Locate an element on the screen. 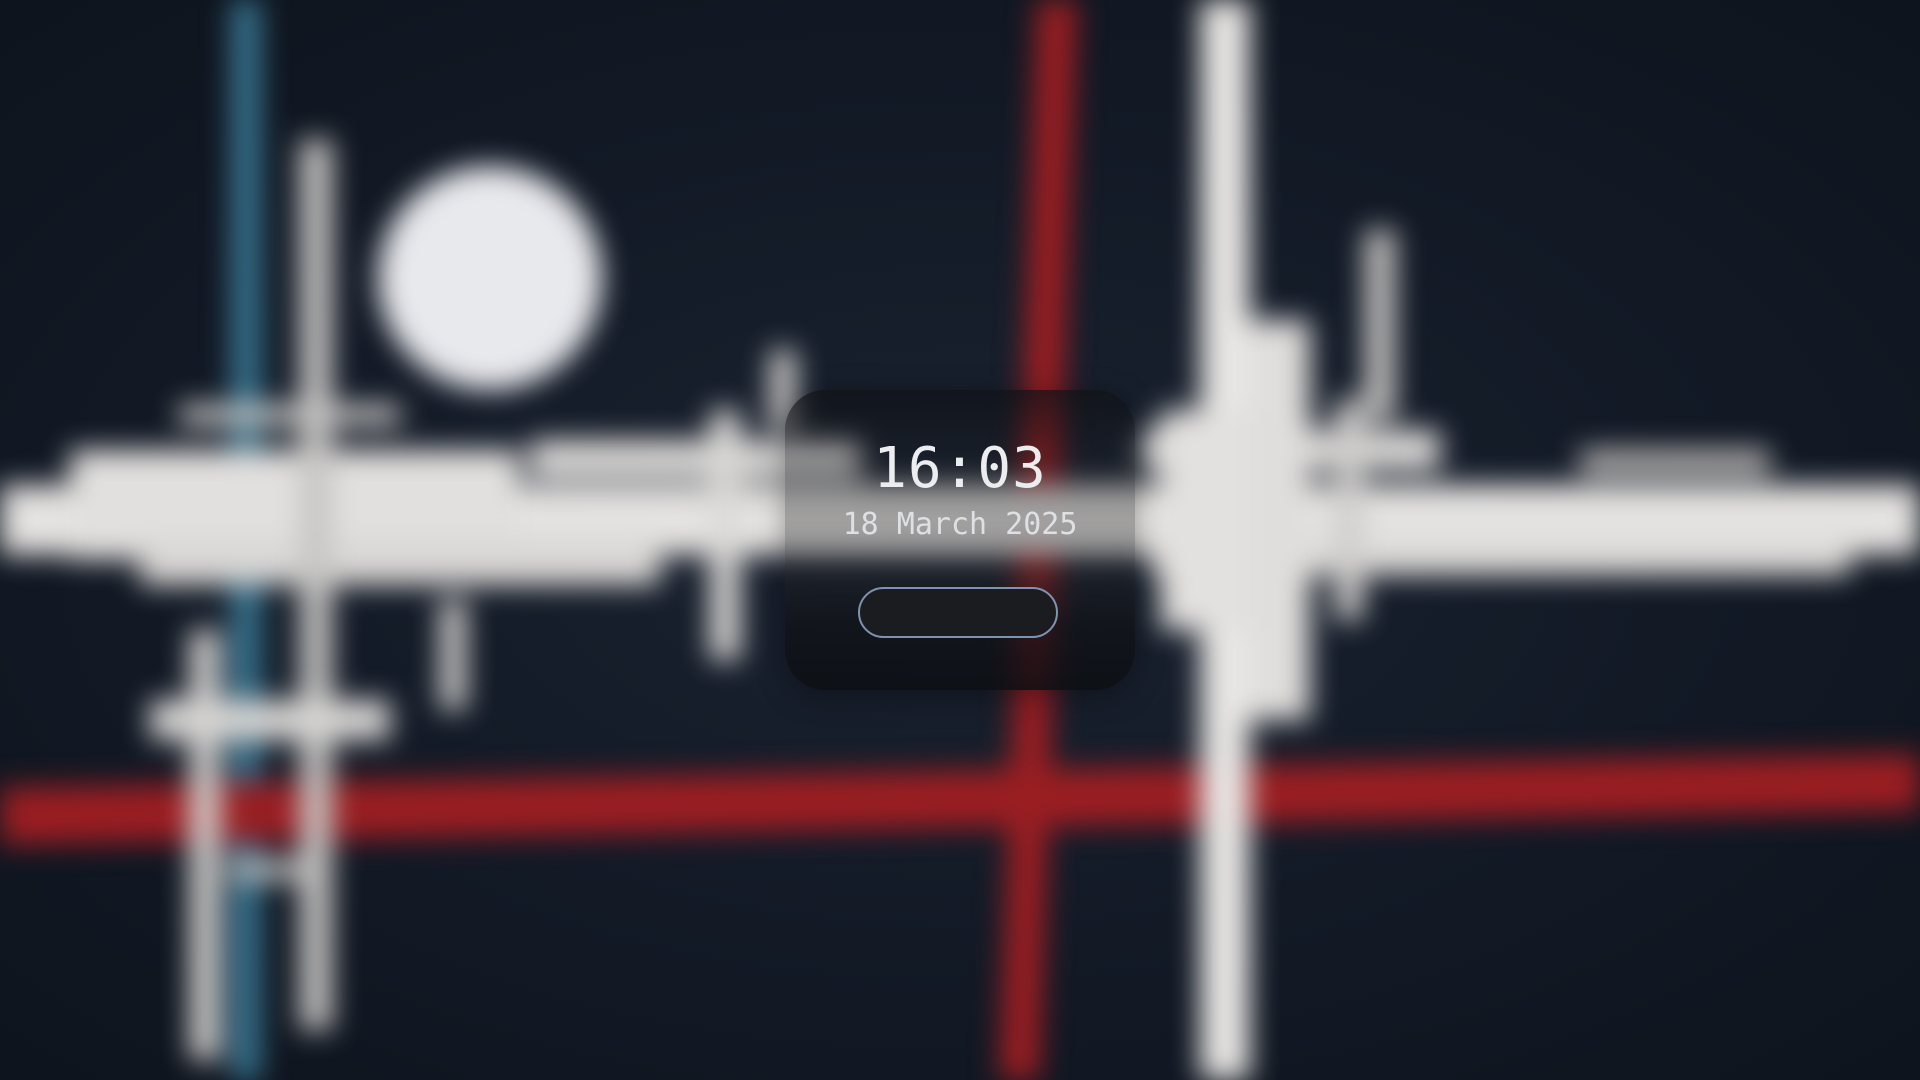 The image size is (1920, 1080). lock-card: 16:03 18 March 2025 is located at coordinates (960, 540).